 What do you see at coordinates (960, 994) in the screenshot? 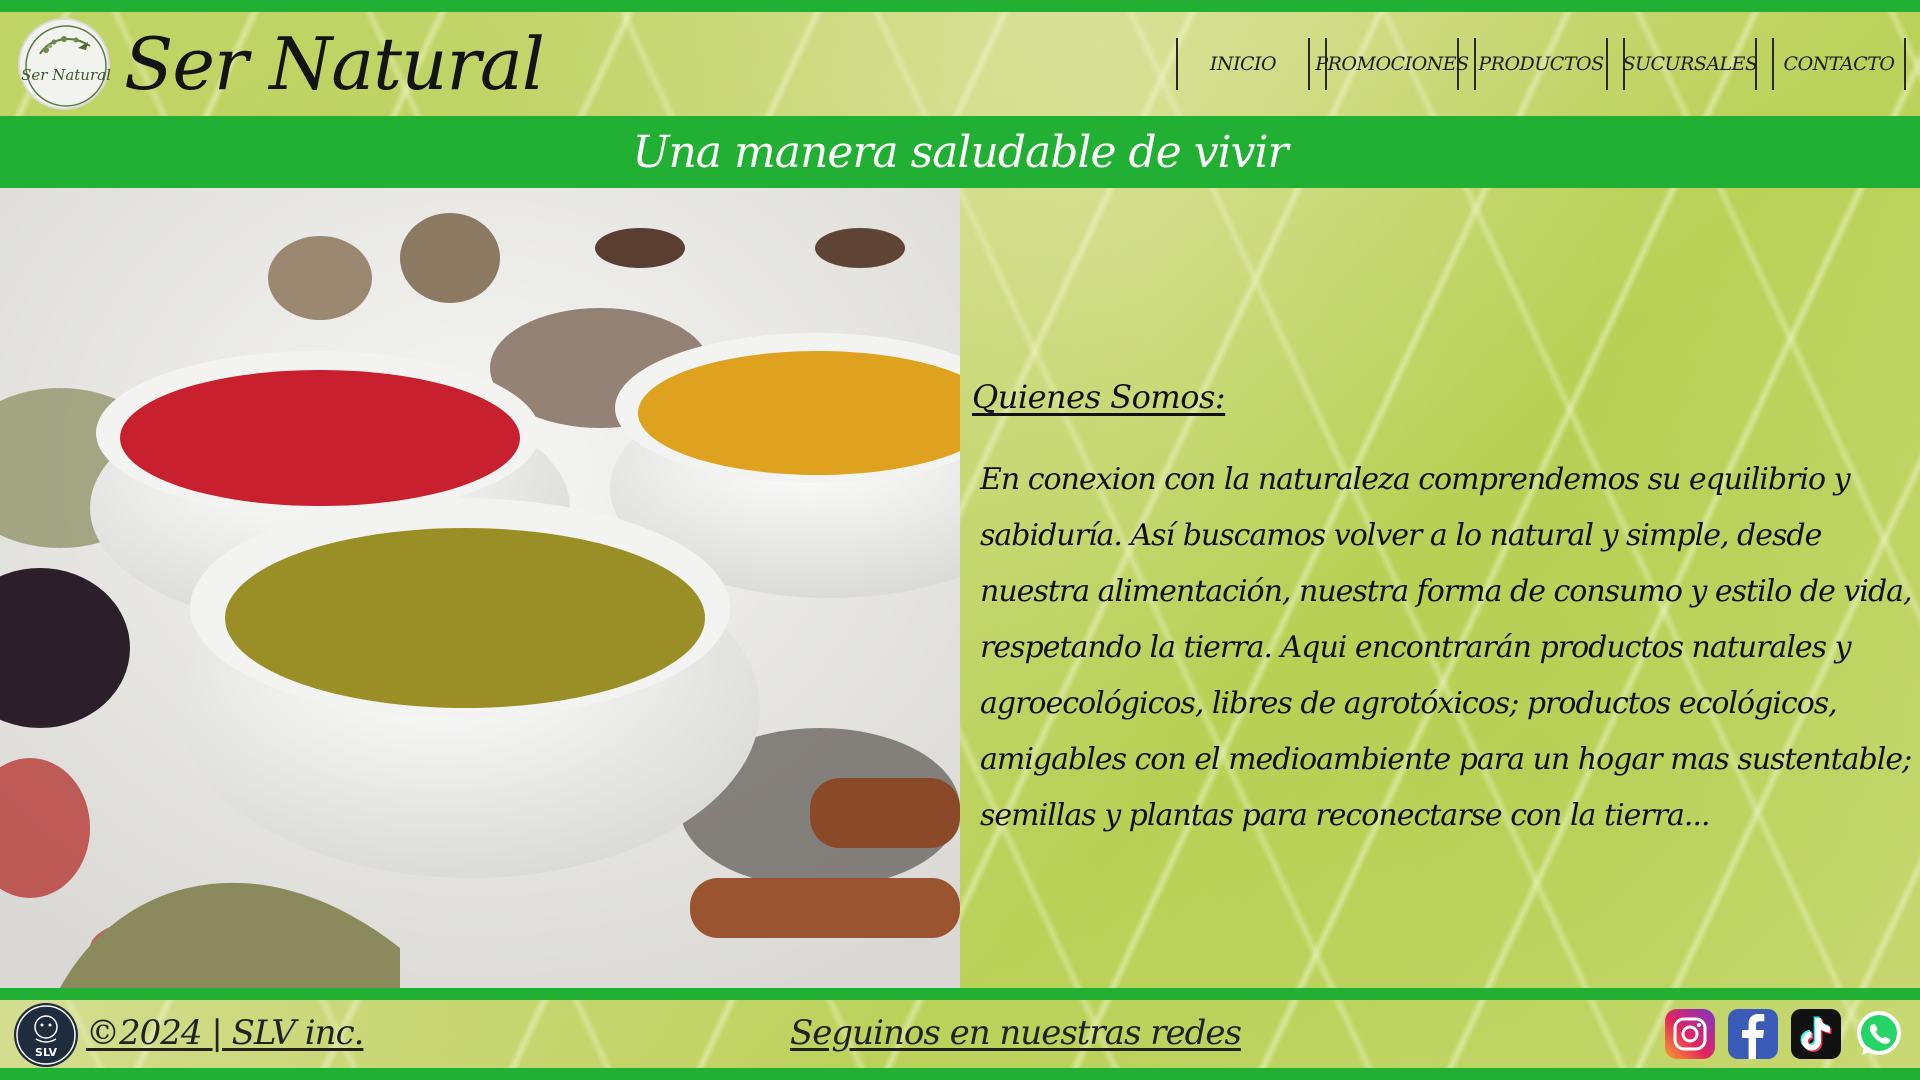
I see `footer-top-strip` at bounding box center [960, 994].